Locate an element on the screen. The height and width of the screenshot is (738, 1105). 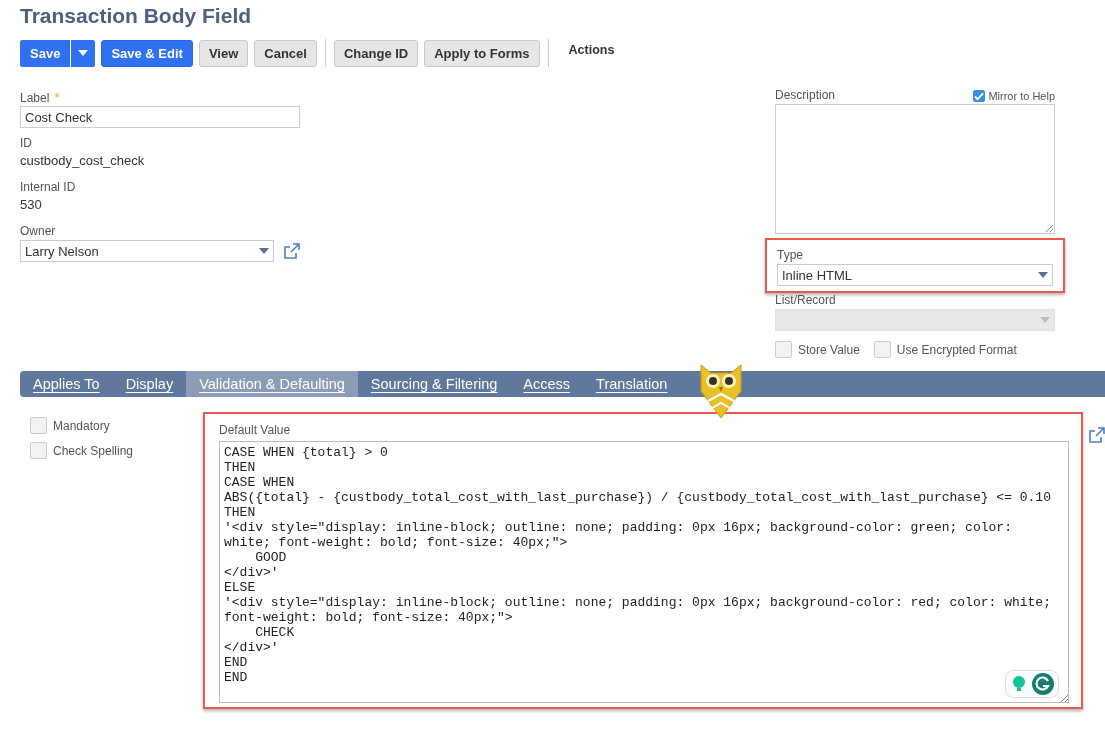
mirror-checkbox: Mirror to Help is located at coordinates (1014, 96).